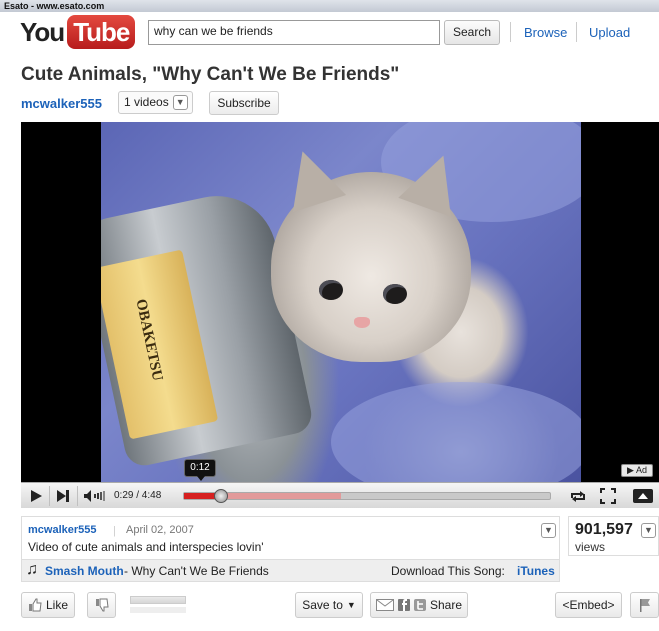  Describe the element at coordinates (149, 340) in the screenshot. I see `can-label-text: OBAKETSU` at that location.